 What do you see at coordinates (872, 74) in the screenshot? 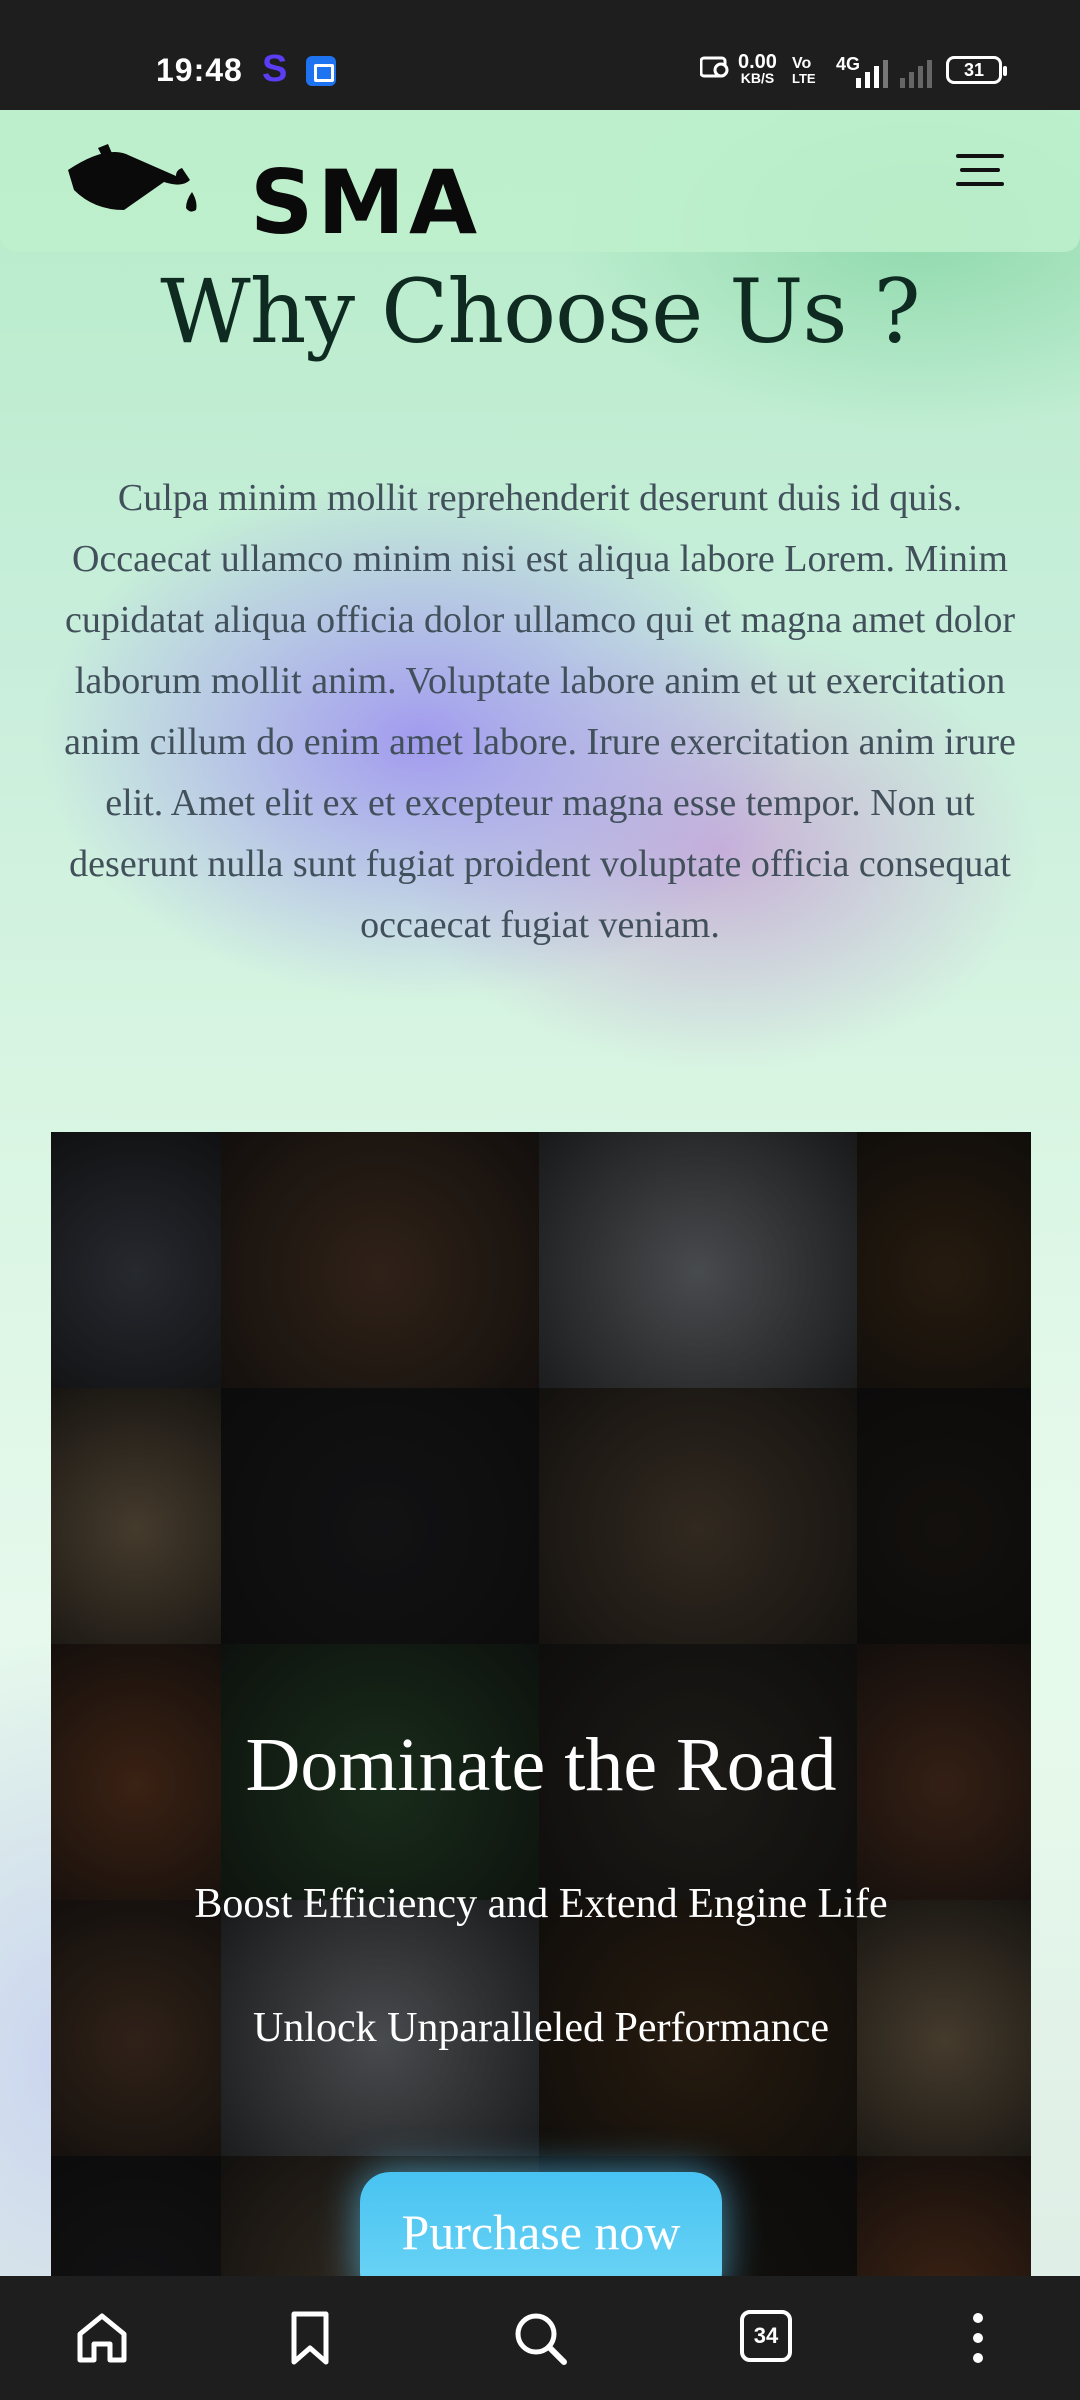
I see `signal-strength-icon` at bounding box center [872, 74].